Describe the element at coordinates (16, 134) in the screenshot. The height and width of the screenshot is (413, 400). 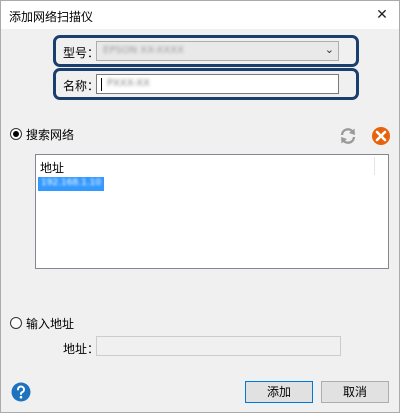
I see `search-network-radio` at that location.